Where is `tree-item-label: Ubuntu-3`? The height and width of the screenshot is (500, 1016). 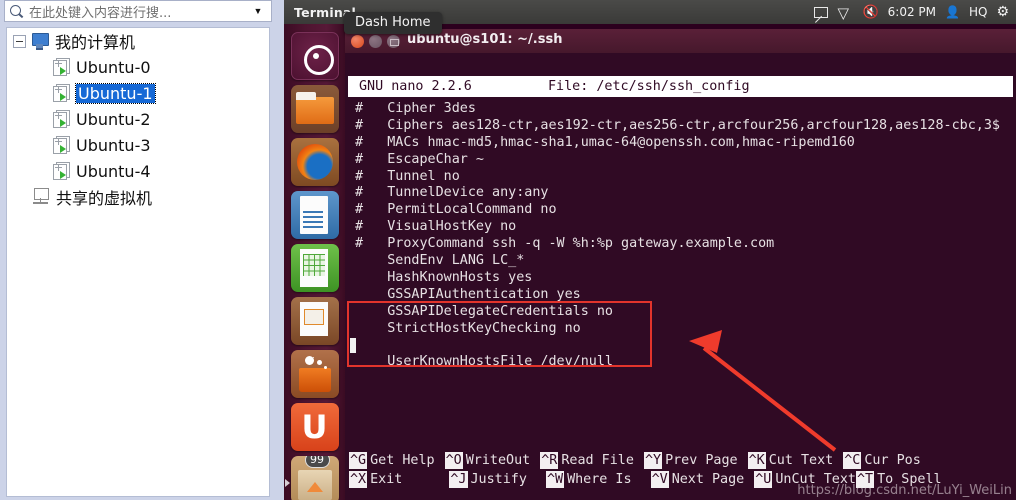 tree-item-label: Ubuntu-3 is located at coordinates (113, 145).